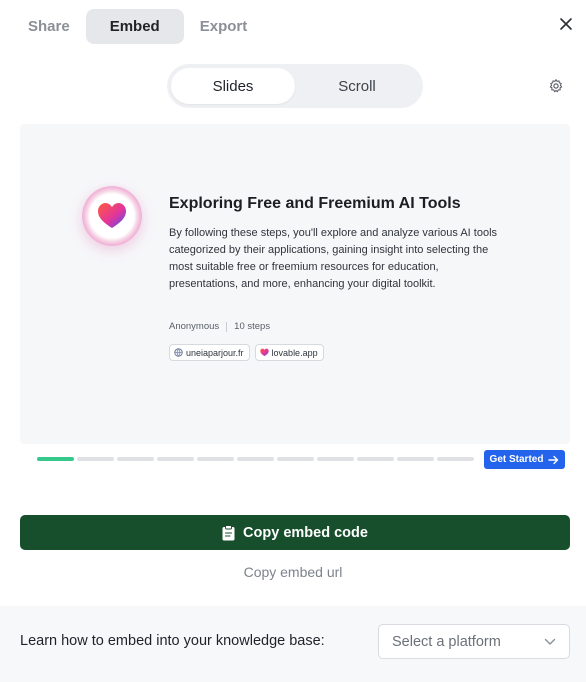  I want to click on source-chip-label: lovable.app, so click(294, 352).